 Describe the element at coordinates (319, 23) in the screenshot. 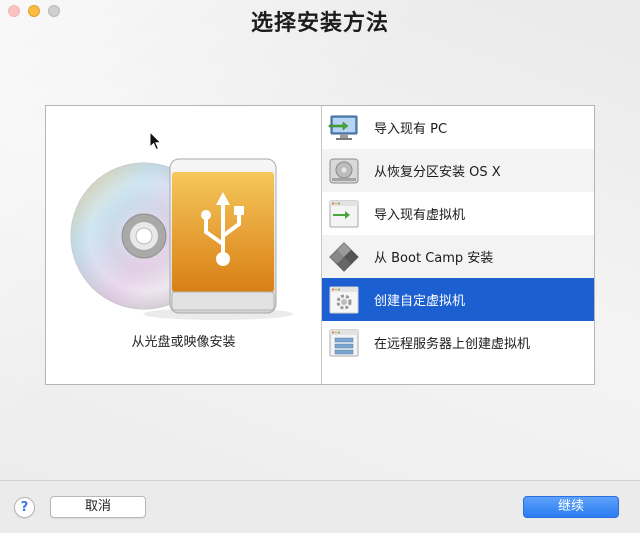

I see `window-title: 选择安装方法` at that location.